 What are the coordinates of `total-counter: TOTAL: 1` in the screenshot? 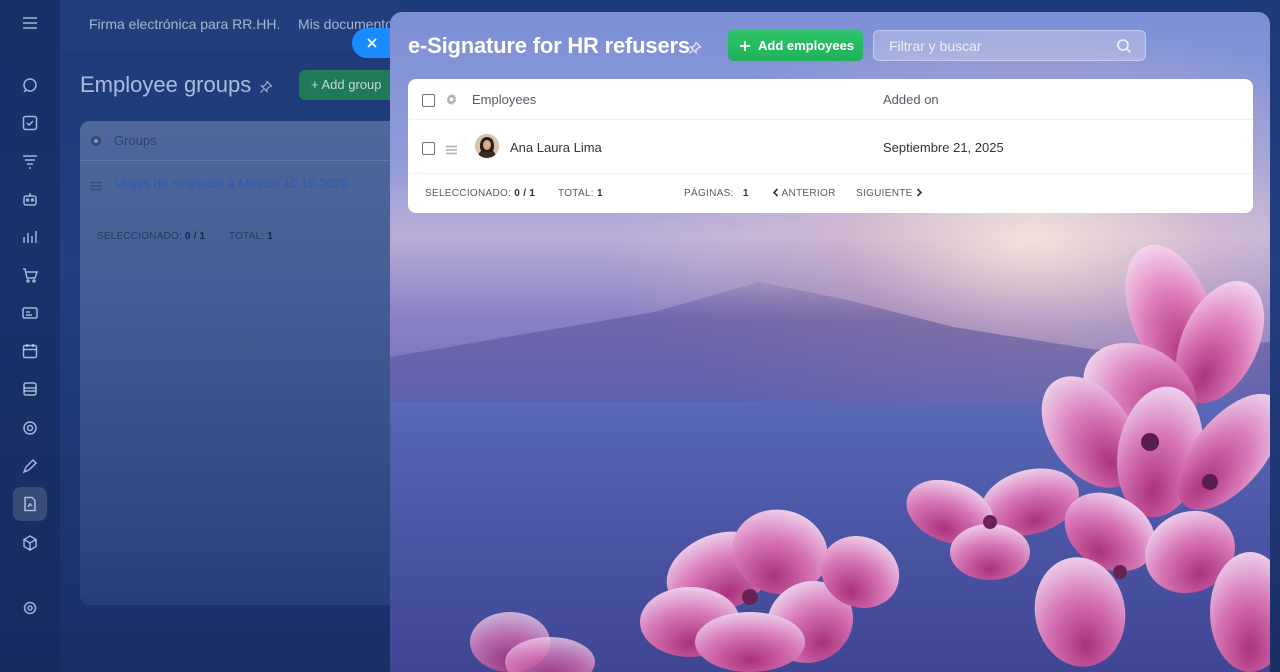 It's located at (580, 193).